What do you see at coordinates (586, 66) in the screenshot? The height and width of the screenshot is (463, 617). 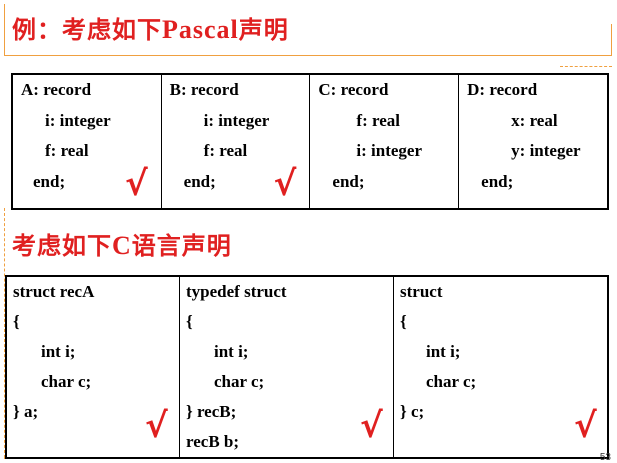 I see `dashed-divider` at bounding box center [586, 66].